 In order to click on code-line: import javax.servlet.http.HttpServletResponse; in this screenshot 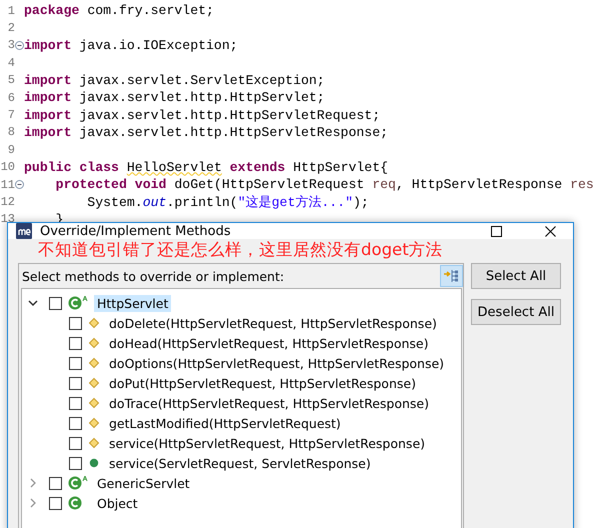, I will do `click(206, 132)`.